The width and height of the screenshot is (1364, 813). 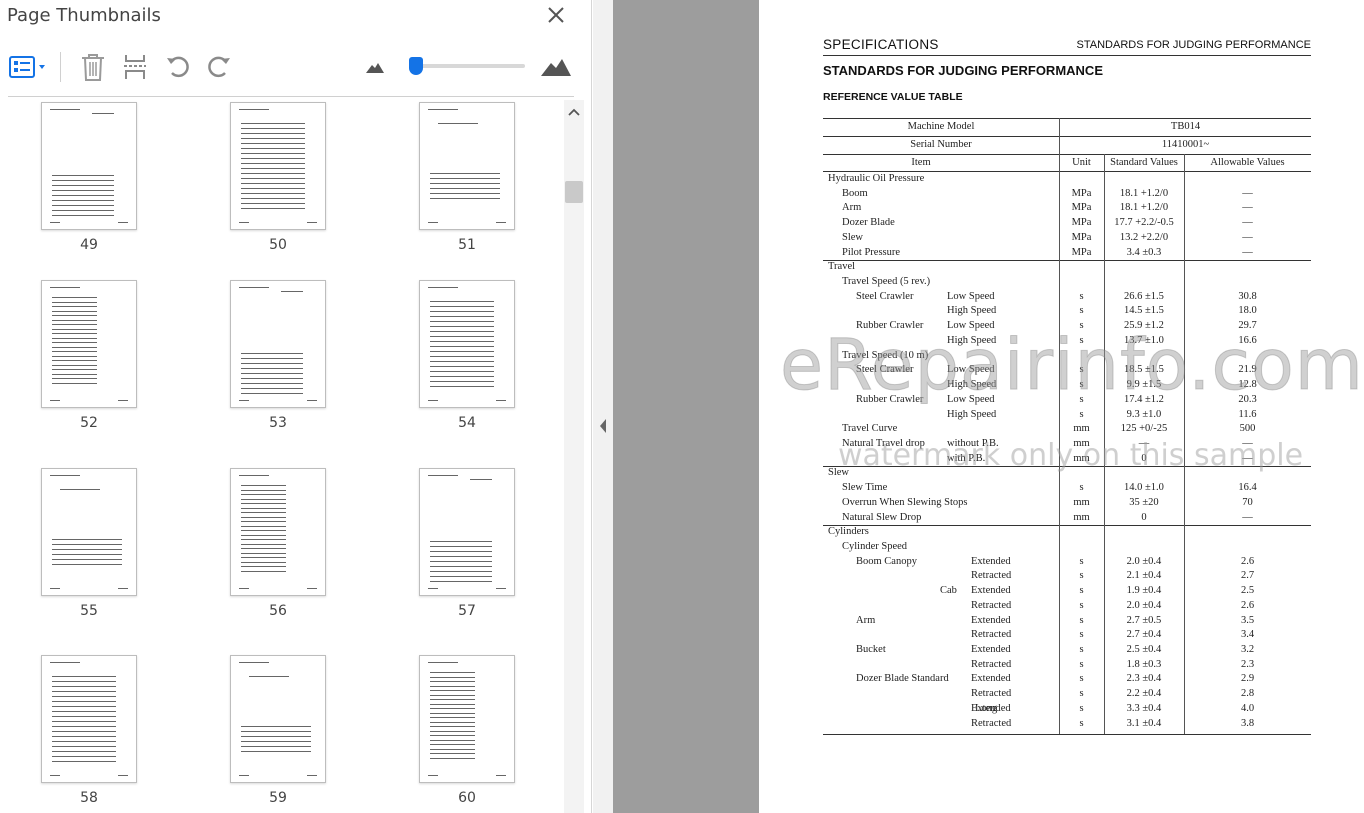 I want to click on table-standard-value: 1.9 ±0.4, so click(x=1144, y=591).